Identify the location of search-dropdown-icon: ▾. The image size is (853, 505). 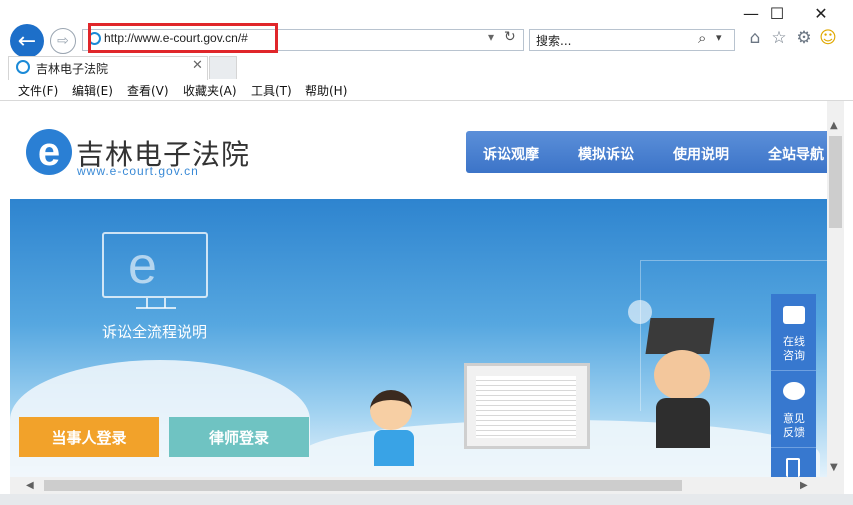
(719, 37).